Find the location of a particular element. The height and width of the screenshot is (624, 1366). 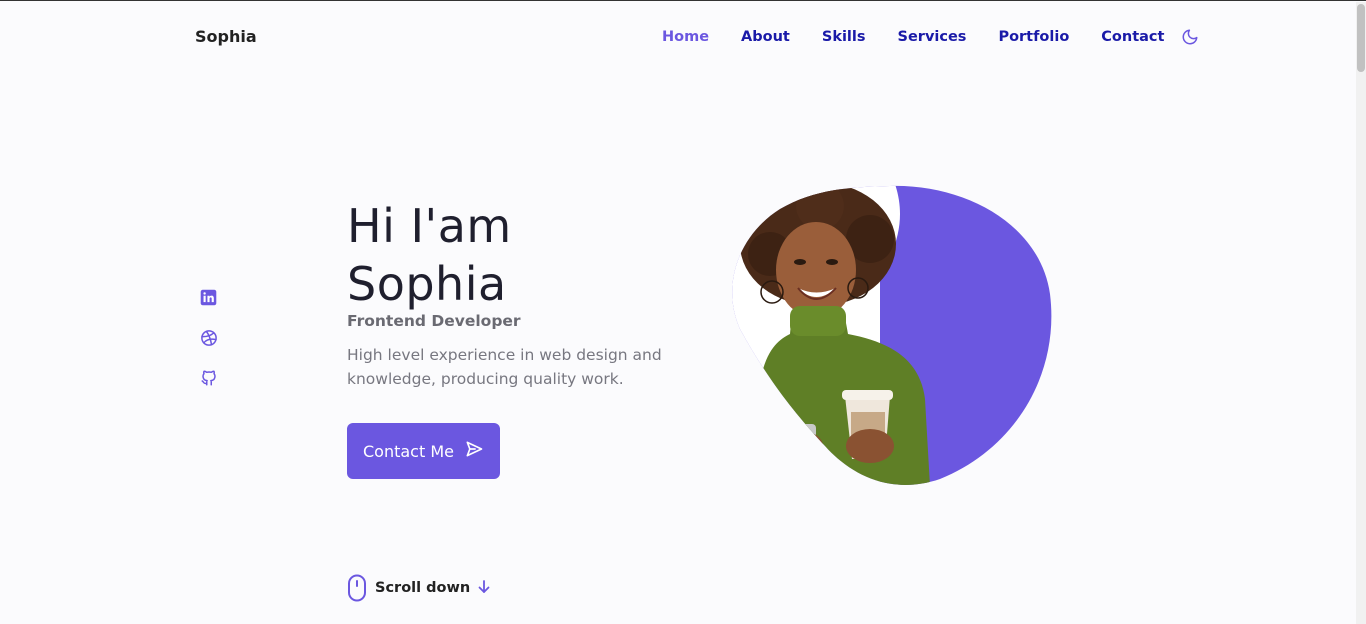

moon-icon is located at coordinates (1190, 37).